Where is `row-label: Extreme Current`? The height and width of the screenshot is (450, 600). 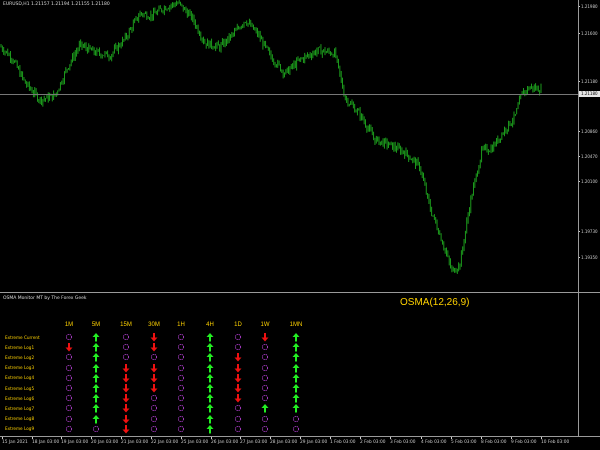
row-label: Extreme Current is located at coordinates (22, 337).